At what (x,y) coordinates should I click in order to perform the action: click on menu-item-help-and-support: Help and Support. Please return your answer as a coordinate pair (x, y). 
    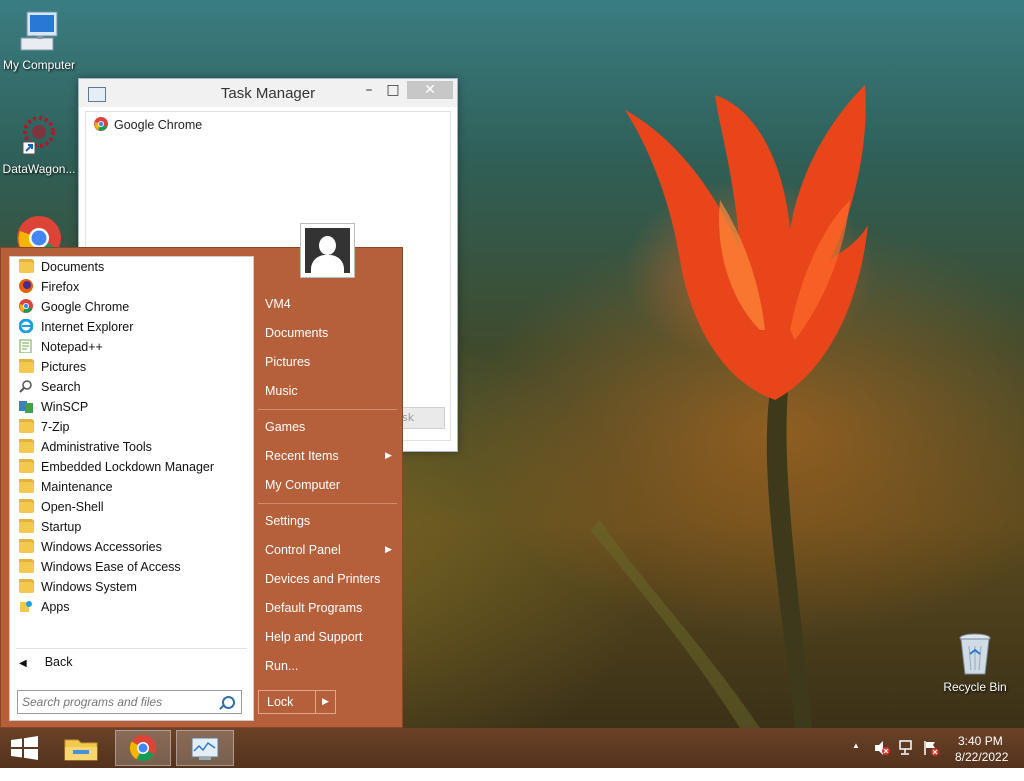
    Looking at the image, I should click on (313, 637).